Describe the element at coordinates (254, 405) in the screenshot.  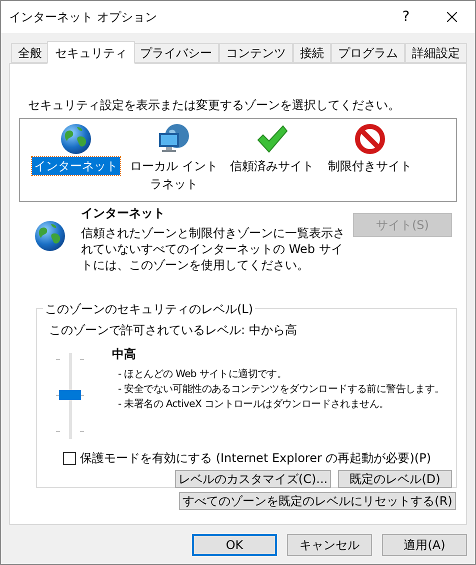
I see `level-description: - 未署名の ActiveX コントロールはダウンロードされません。` at that location.